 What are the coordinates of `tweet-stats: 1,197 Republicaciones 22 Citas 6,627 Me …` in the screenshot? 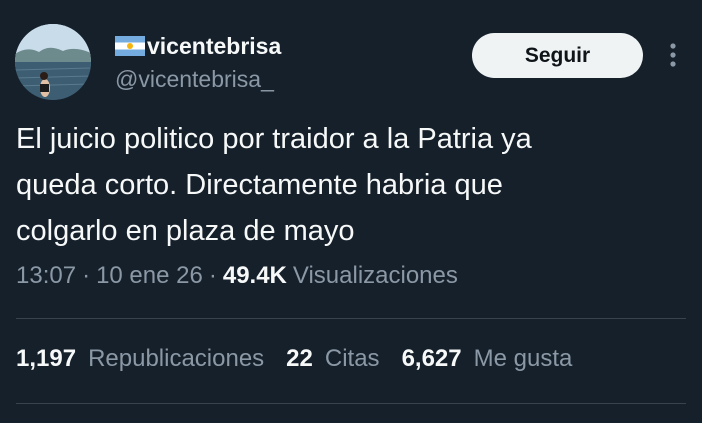 It's located at (305, 359).